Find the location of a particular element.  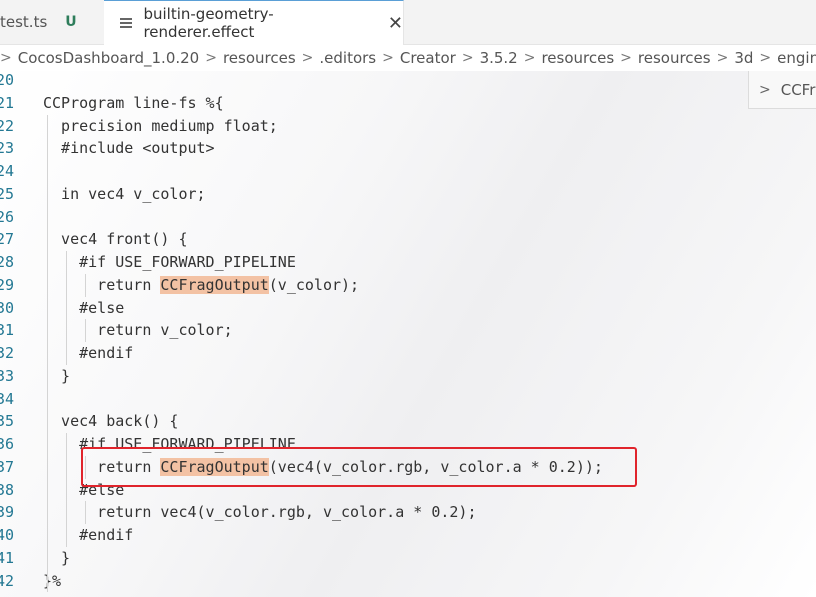

code-text: return v_color; is located at coordinates (138, 330).